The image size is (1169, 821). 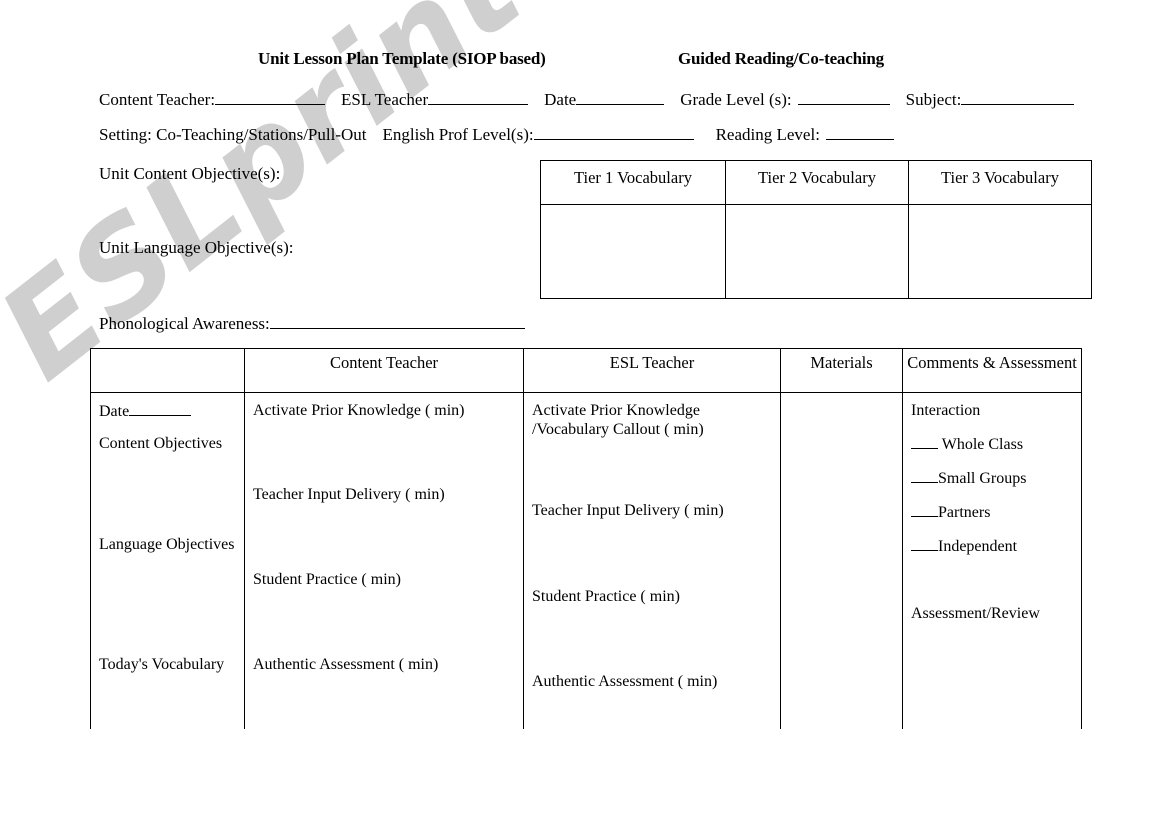 What do you see at coordinates (978, 546) in the screenshot?
I see `independent-label: Independent` at bounding box center [978, 546].